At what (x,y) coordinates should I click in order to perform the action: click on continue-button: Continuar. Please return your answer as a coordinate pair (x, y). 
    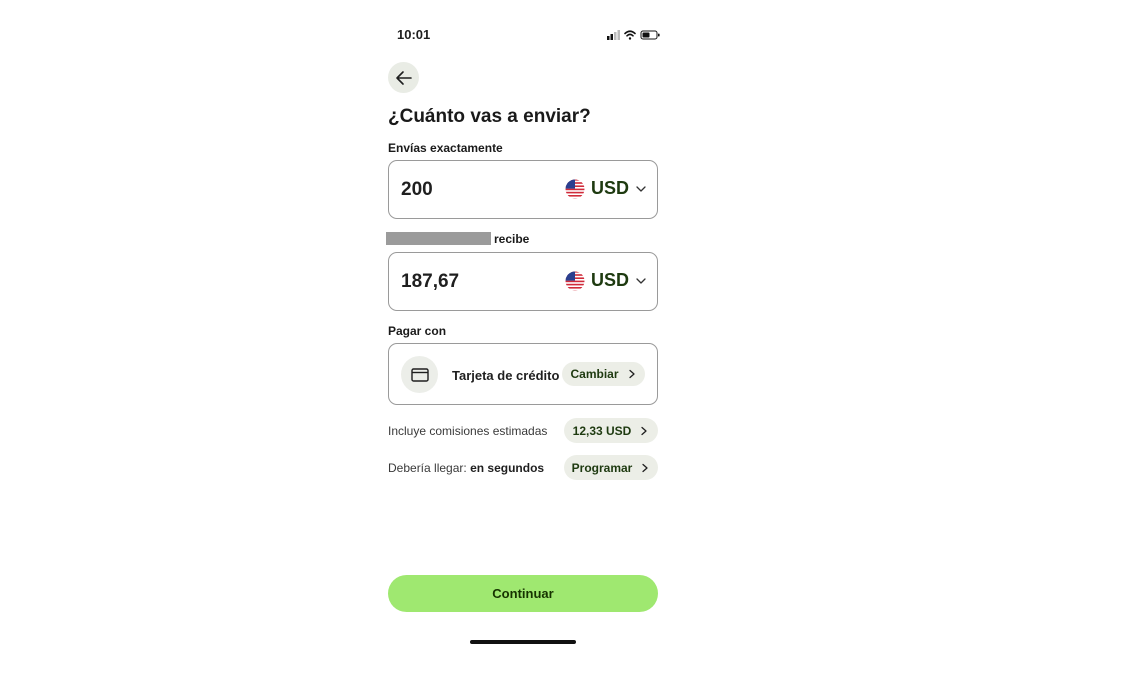
    Looking at the image, I should click on (523, 593).